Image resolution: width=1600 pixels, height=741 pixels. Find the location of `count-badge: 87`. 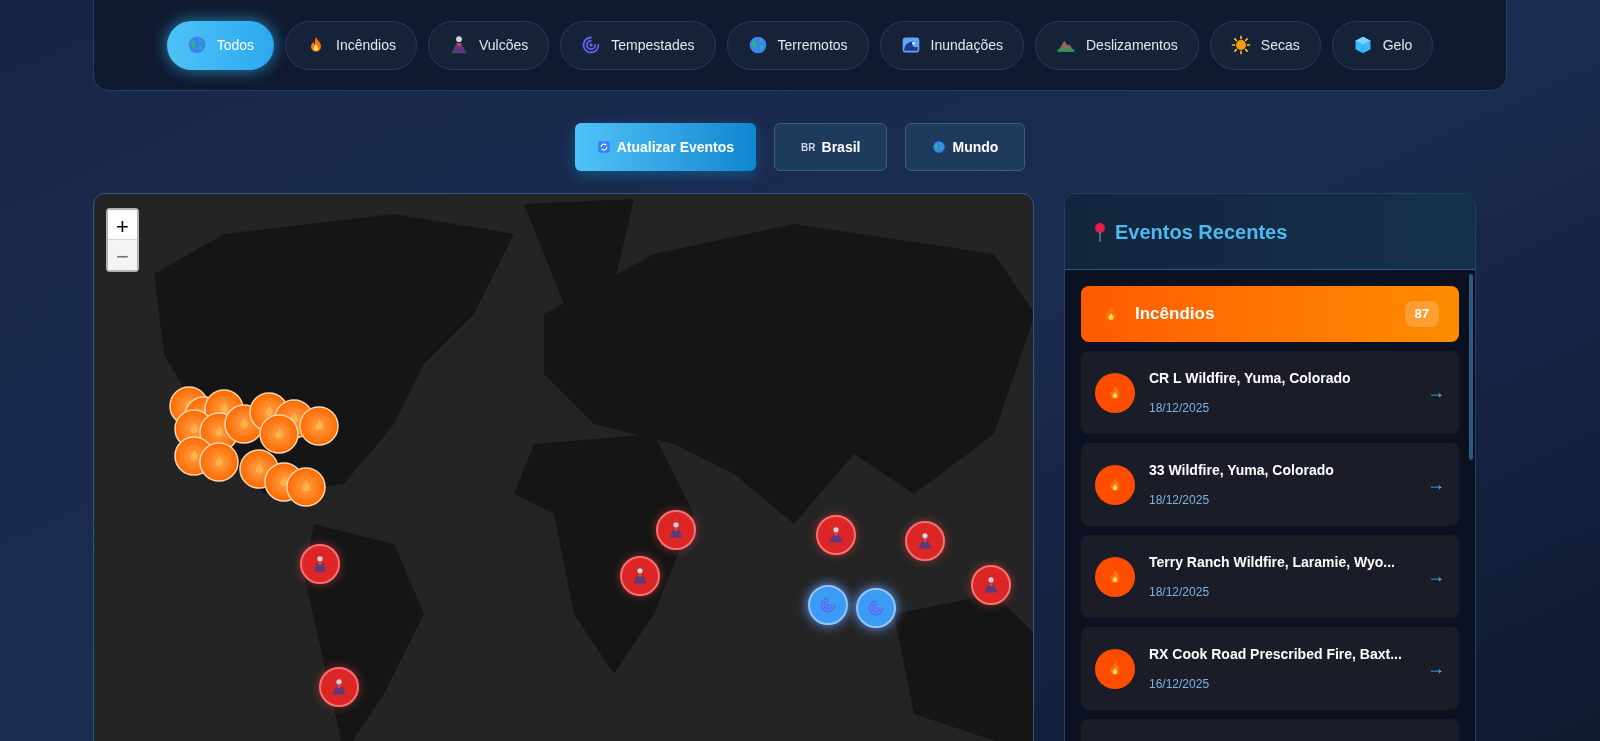

count-badge: 87 is located at coordinates (1421, 314).